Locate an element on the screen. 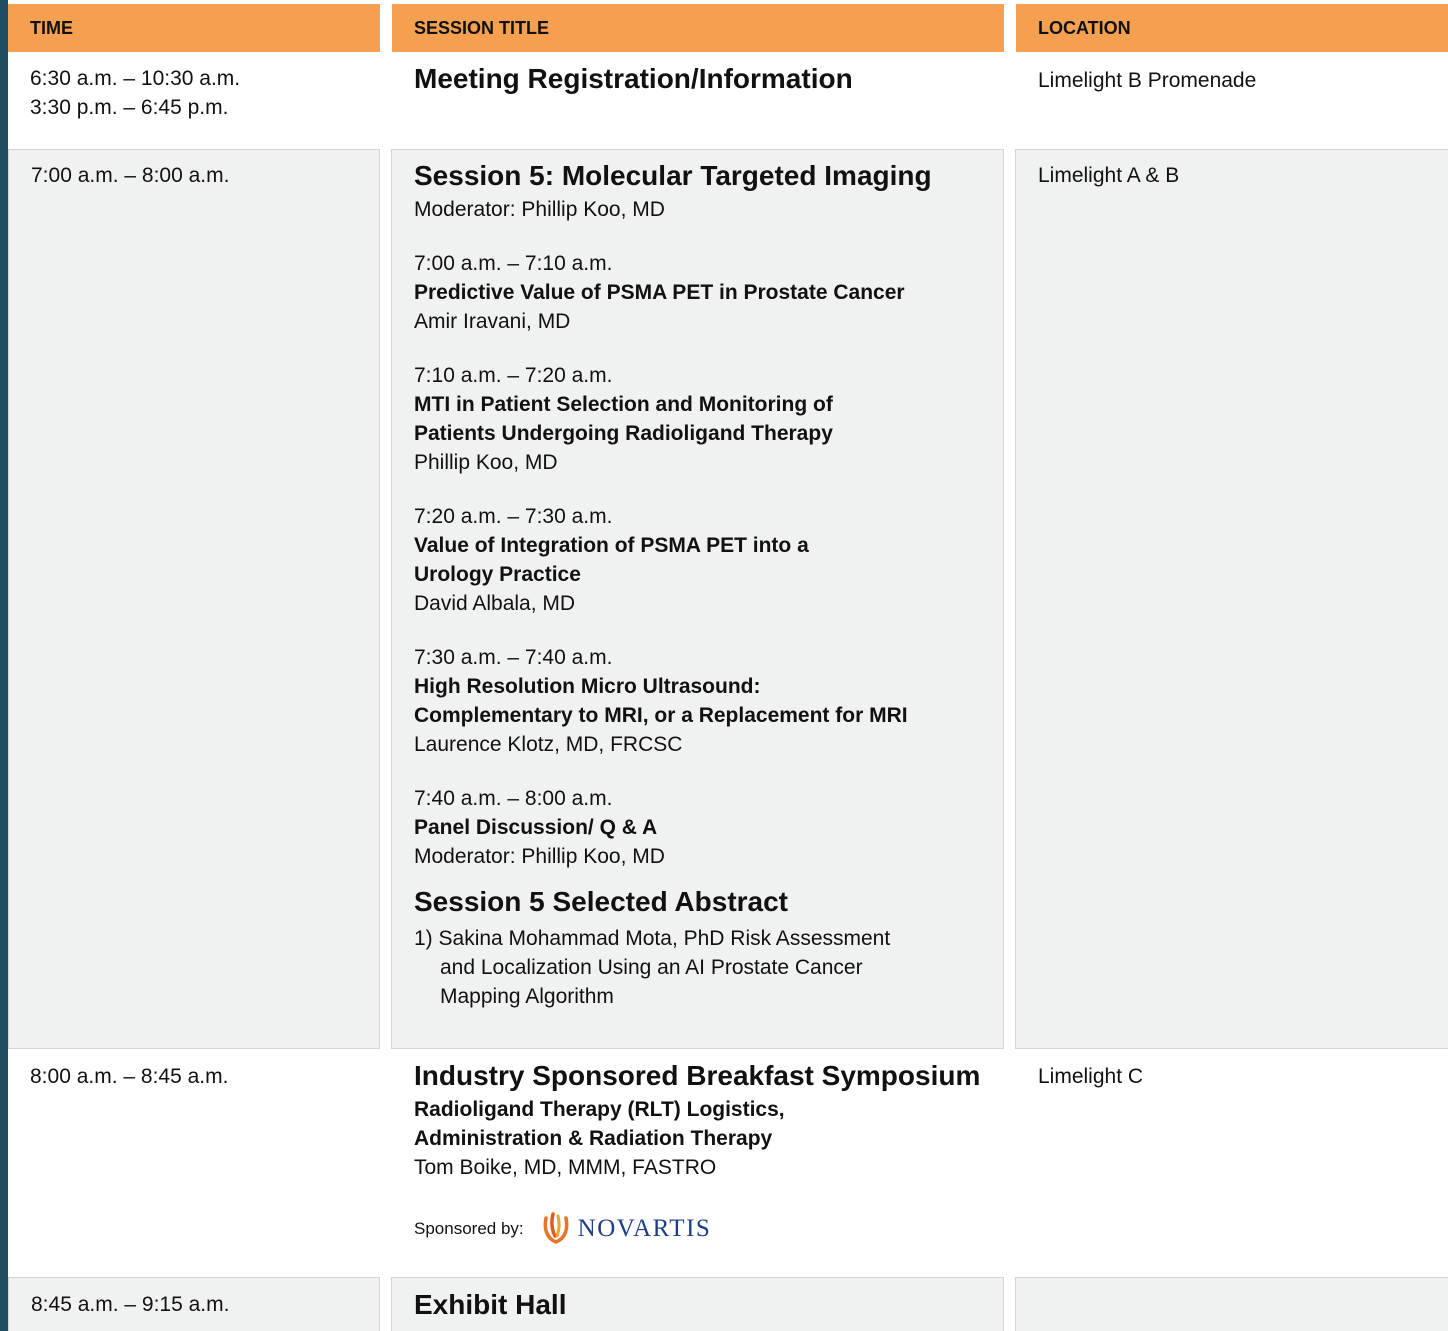 The height and width of the screenshot is (1331, 1448). talk-2-title-line2: Patients Undergoing Radioligand Therapy is located at coordinates (623, 433).